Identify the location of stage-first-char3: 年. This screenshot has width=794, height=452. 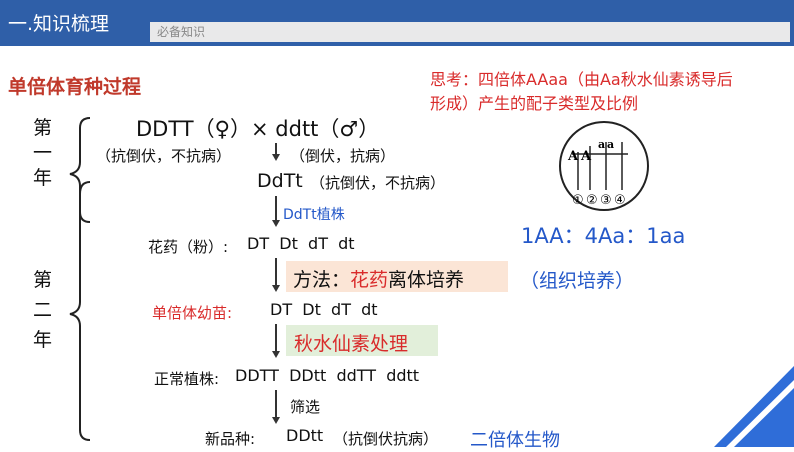
(43, 178).